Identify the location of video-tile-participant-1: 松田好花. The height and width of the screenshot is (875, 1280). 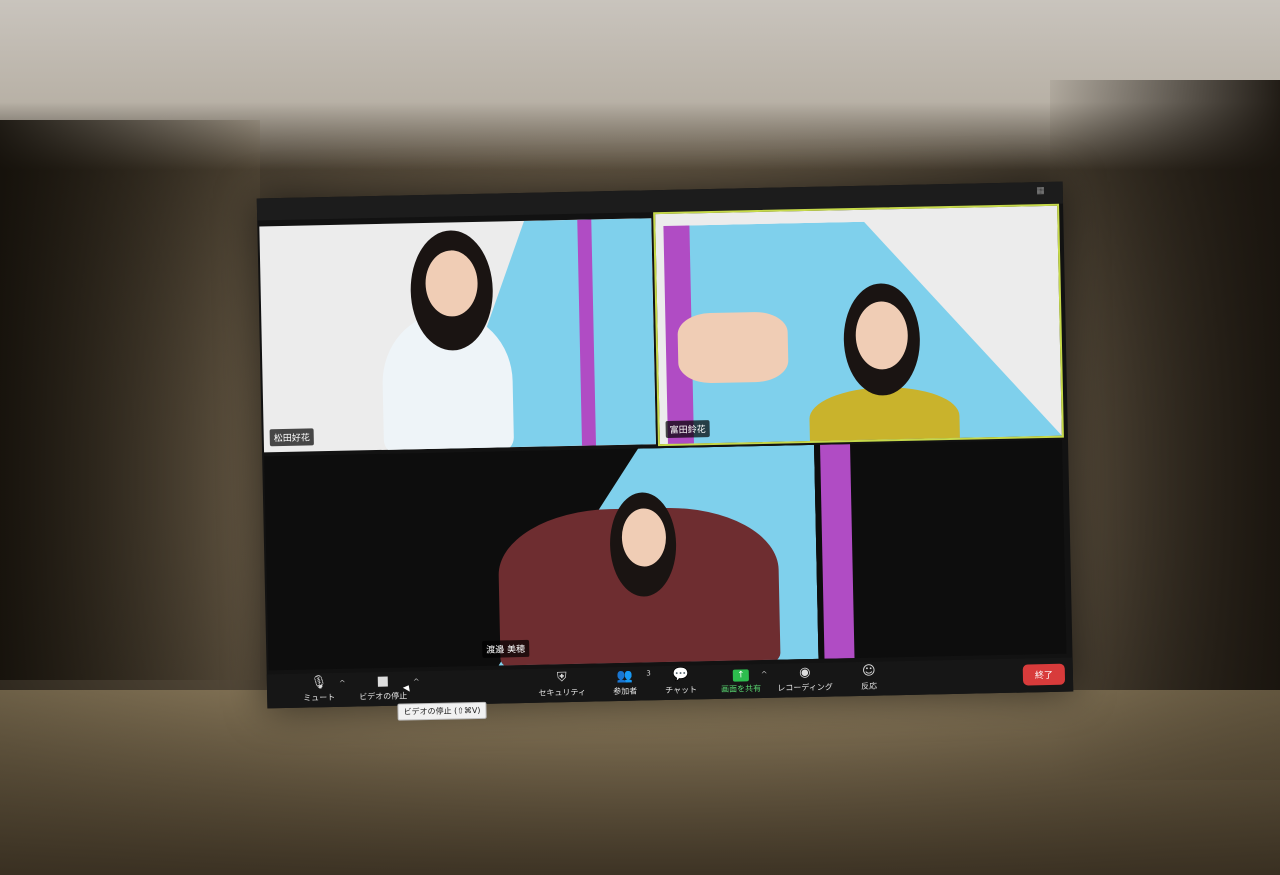
(457, 335).